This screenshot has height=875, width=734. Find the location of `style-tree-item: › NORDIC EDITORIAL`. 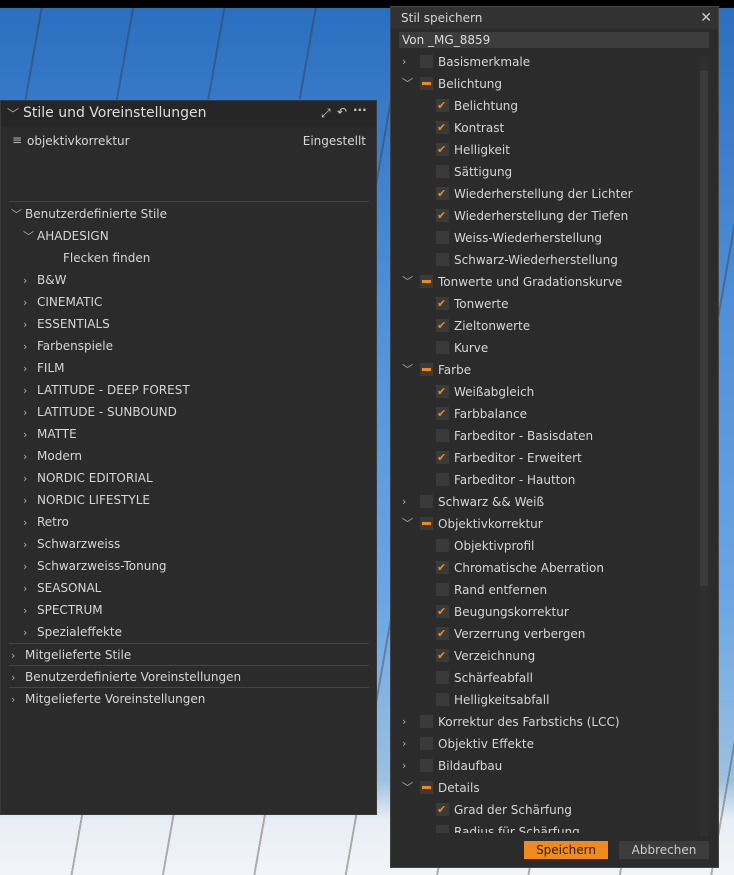

style-tree-item: › NORDIC EDITORIAL is located at coordinates (88, 478).